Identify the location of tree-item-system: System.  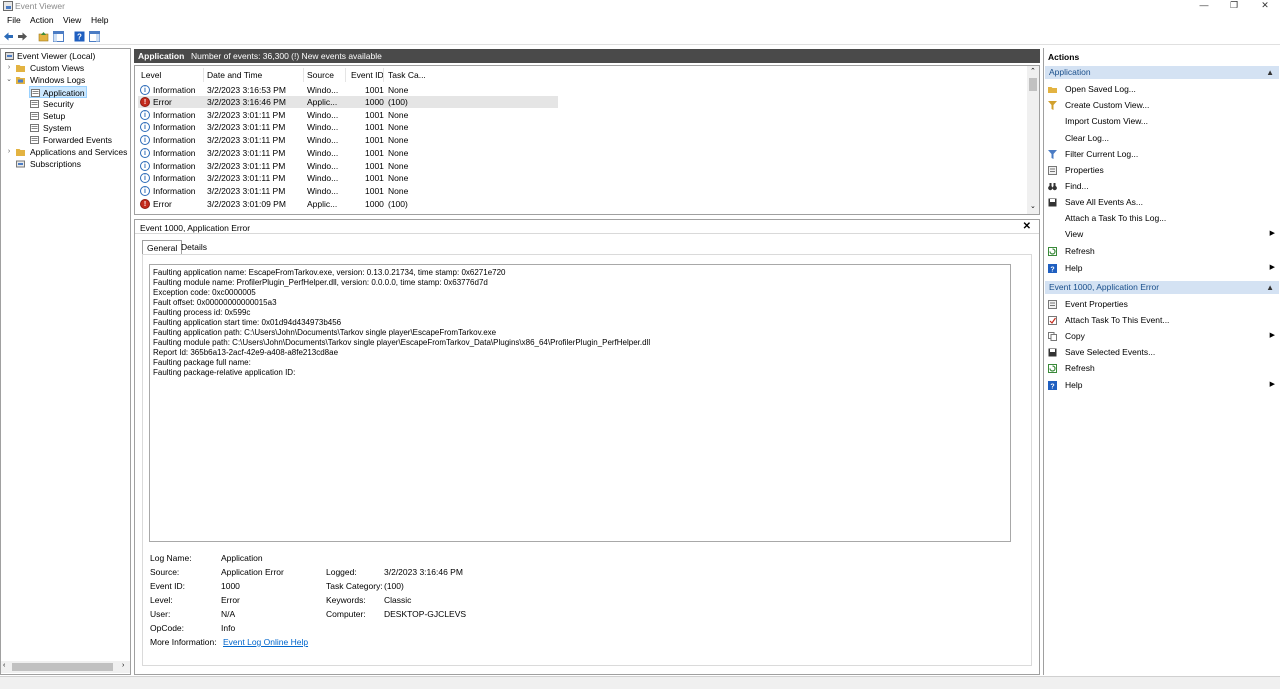
(65, 128).